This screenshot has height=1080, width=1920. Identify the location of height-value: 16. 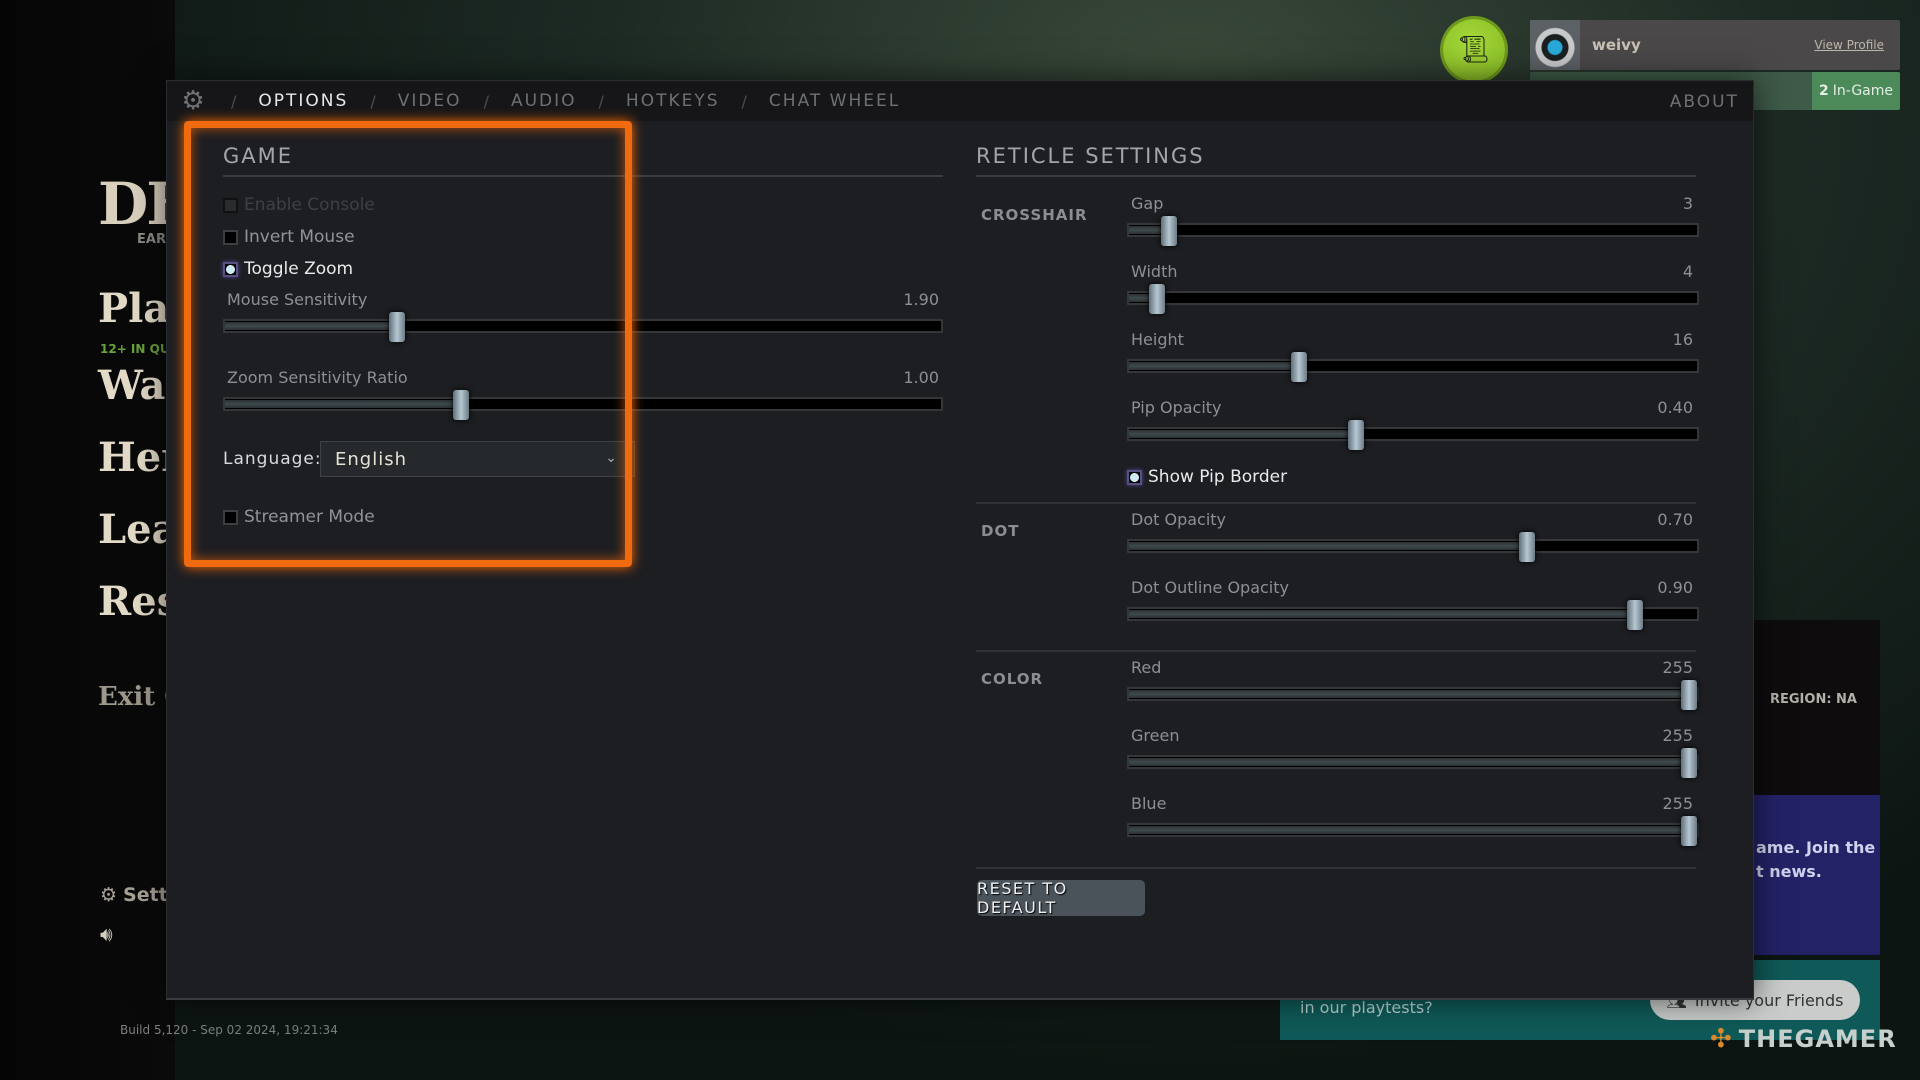
(1682, 339).